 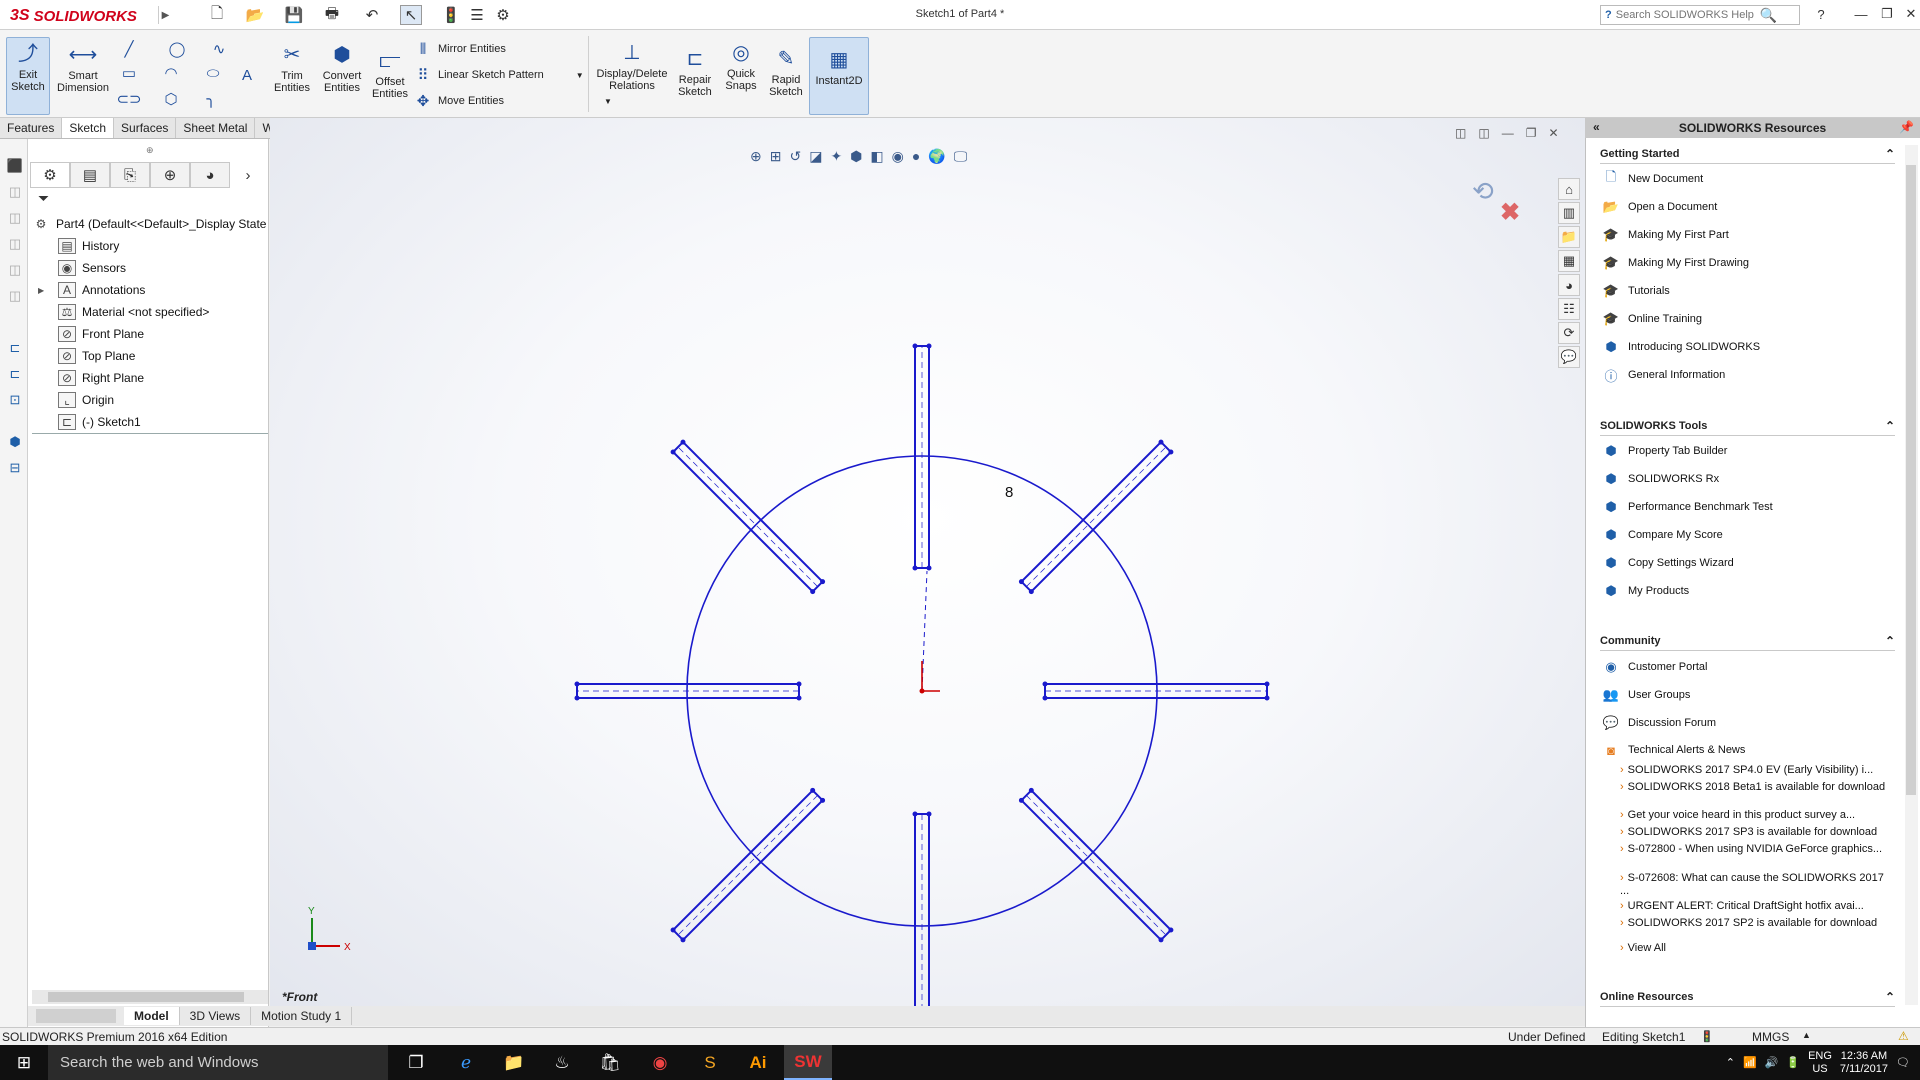 What do you see at coordinates (1864, 1063) in the screenshot?
I see `clock: 12:36 AM 7/11/2017` at bounding box center [1864, 1063].